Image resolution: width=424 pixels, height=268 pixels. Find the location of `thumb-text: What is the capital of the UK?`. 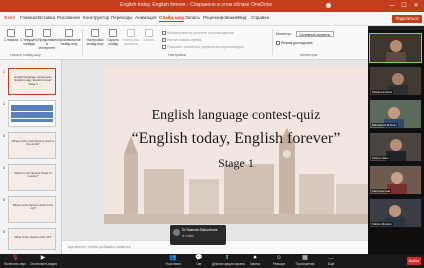

thumb-text: What is the capital of the UK? is located at coordinates (33, 237).